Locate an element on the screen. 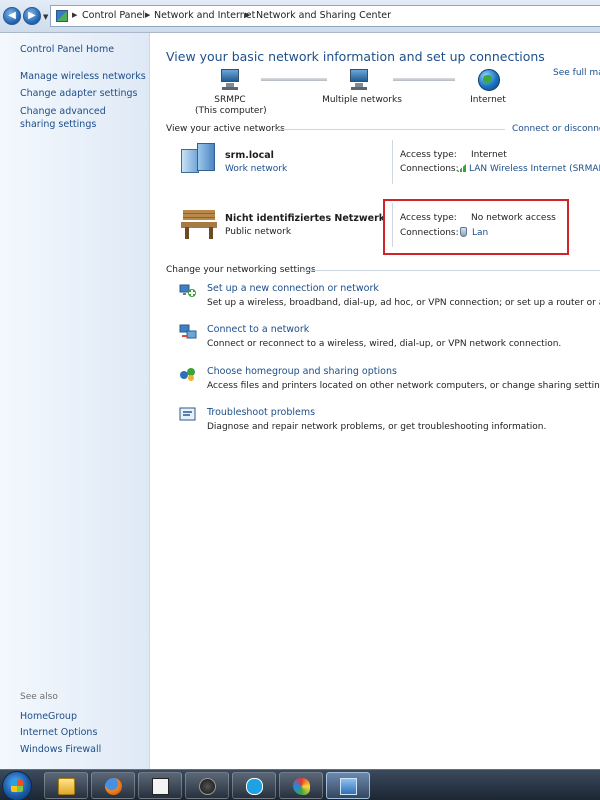  firefox-icon is located at coordinates (113, 786).